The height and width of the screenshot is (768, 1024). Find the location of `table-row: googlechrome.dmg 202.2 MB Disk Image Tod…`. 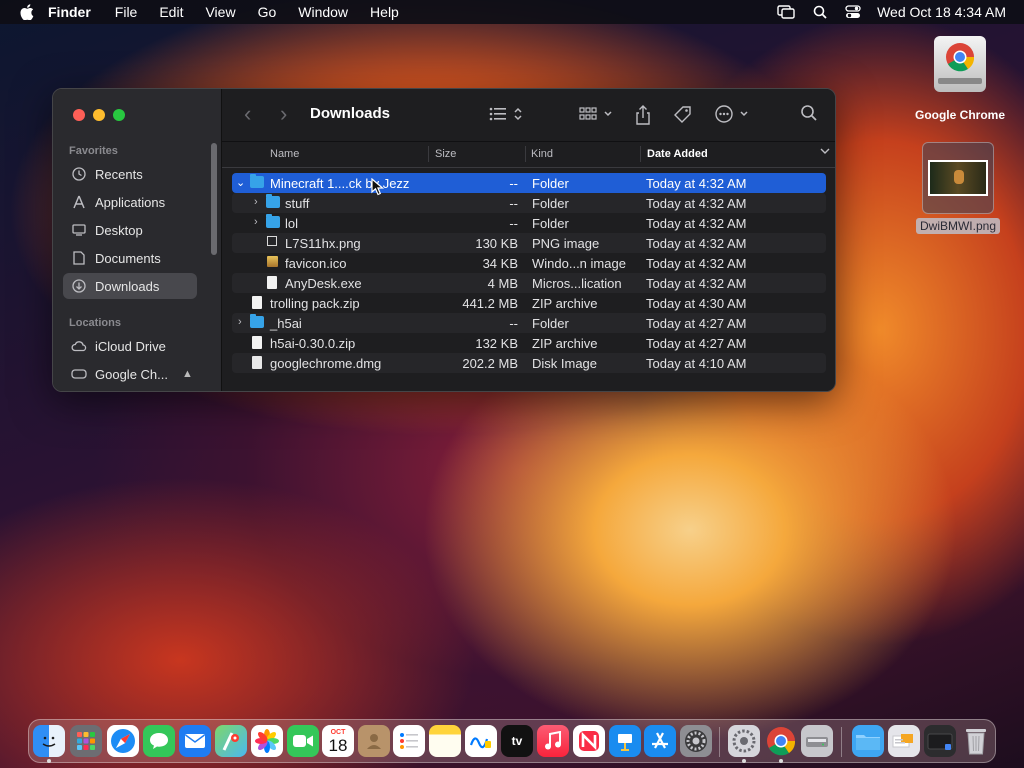

table-row: googlechrome.dmg 202.2 MB Disk Image Tod… is located at coordinates (529, 363).